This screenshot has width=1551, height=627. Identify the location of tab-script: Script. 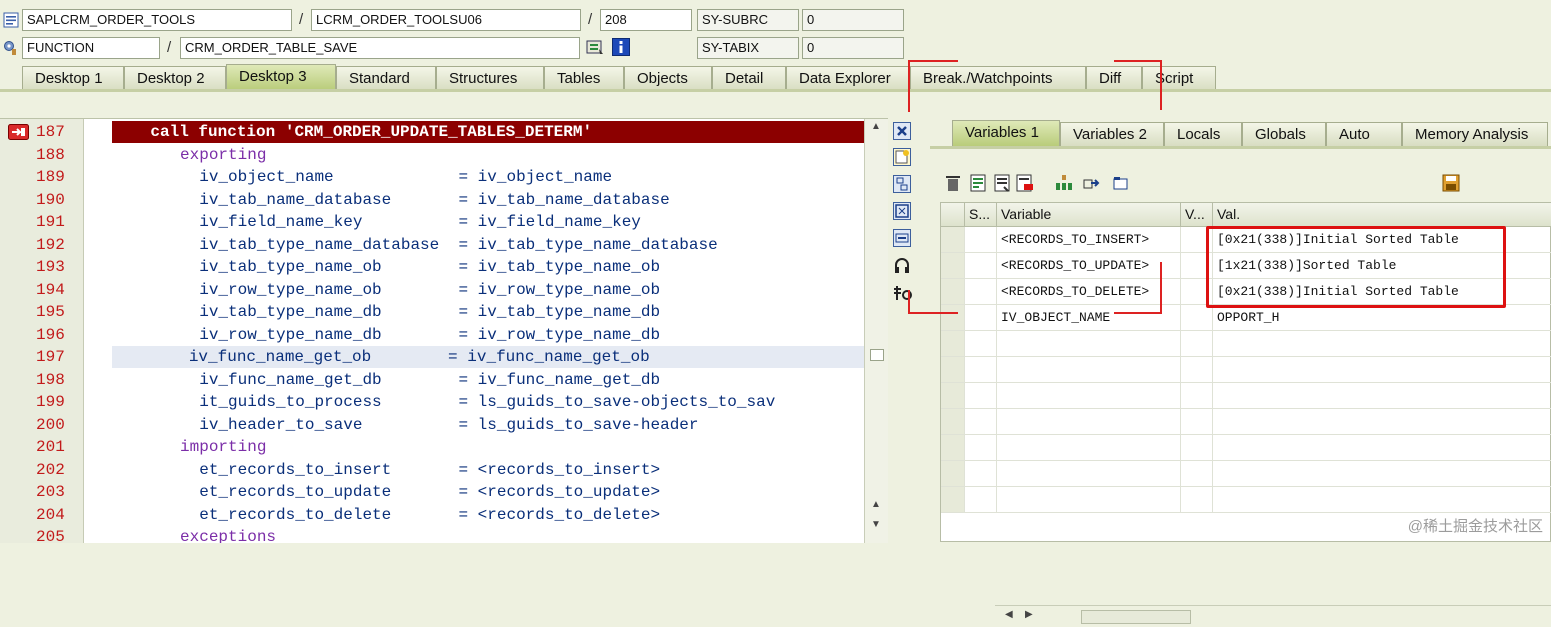
(1179, 78).